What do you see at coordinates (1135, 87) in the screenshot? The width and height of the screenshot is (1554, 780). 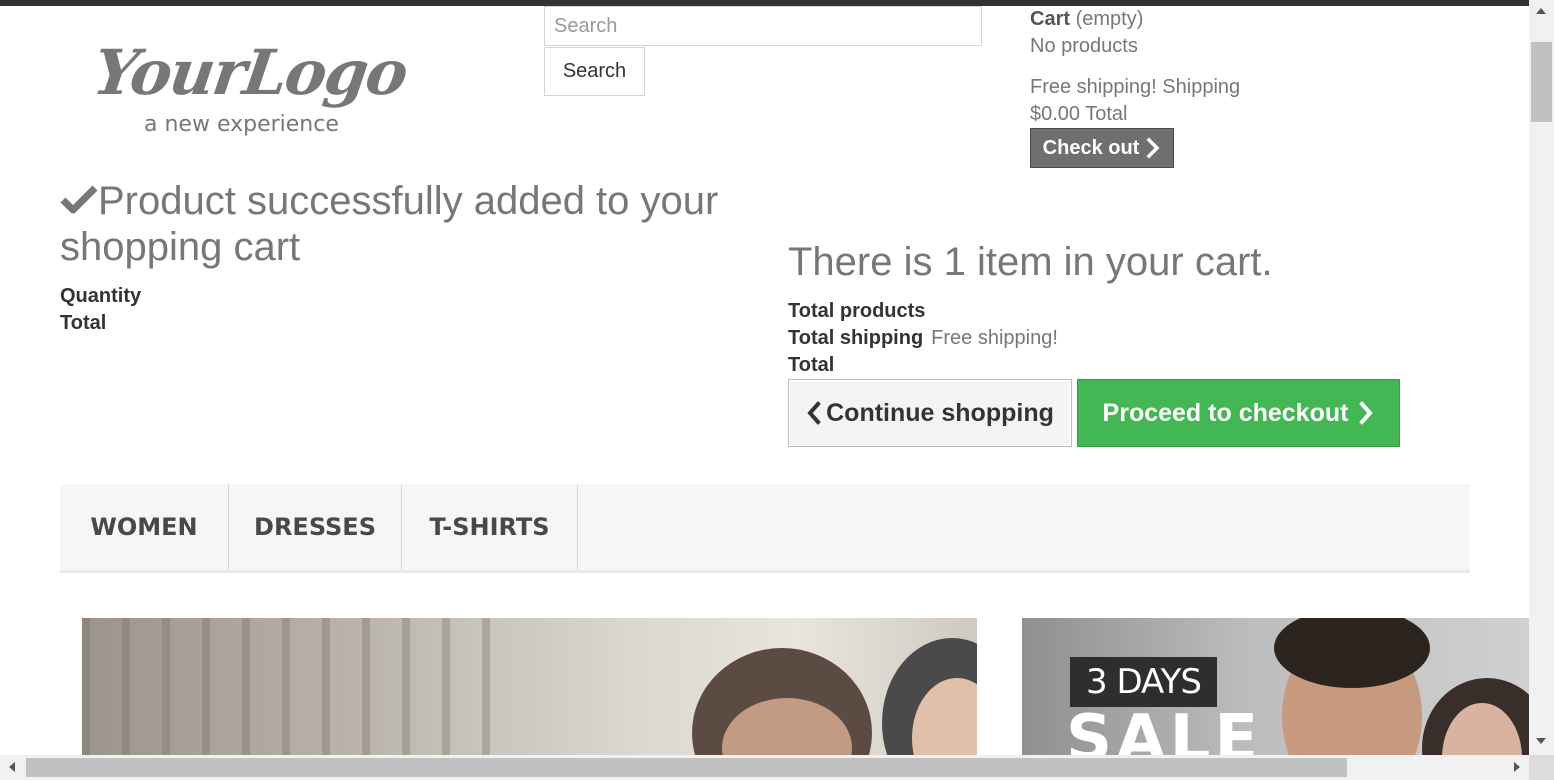 I see `mini-cart-shipping: Free shipping! Shipping` at bounding box center [1135, 87].